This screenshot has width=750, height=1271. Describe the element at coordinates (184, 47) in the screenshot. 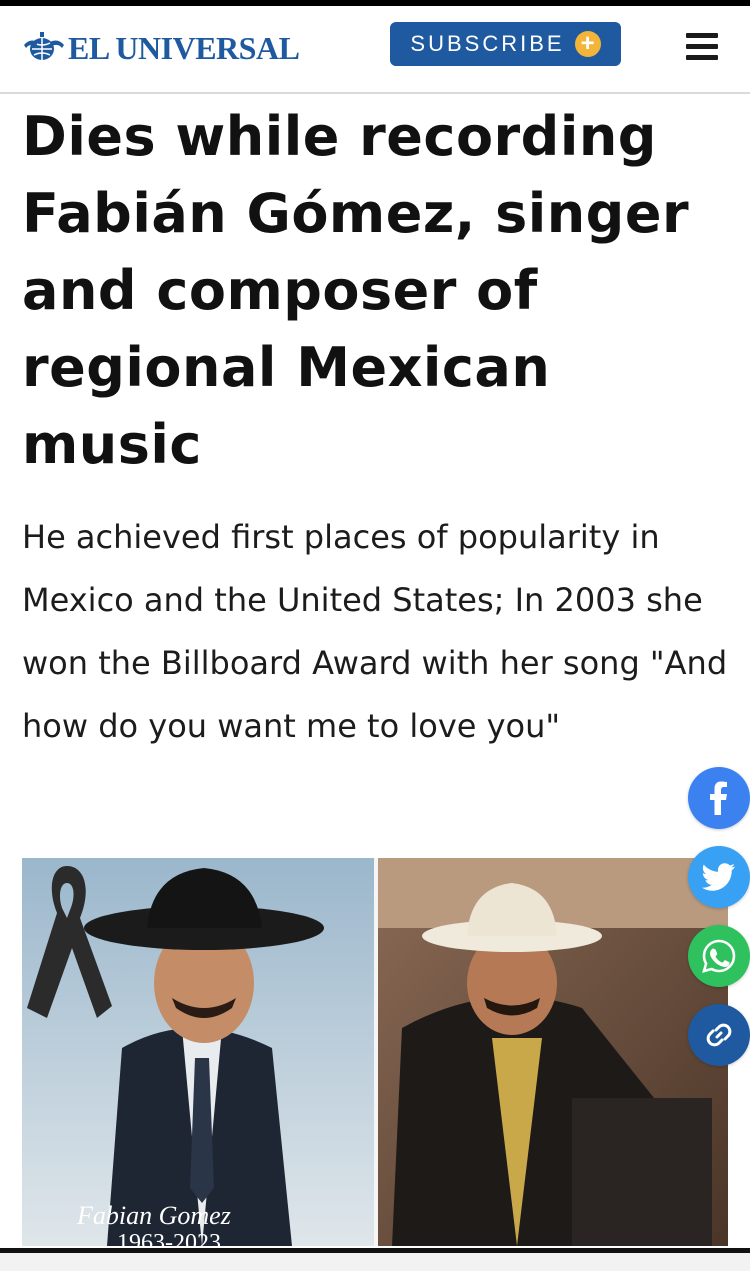

I see `logo-text: EL UNIVERSAL` at that location.